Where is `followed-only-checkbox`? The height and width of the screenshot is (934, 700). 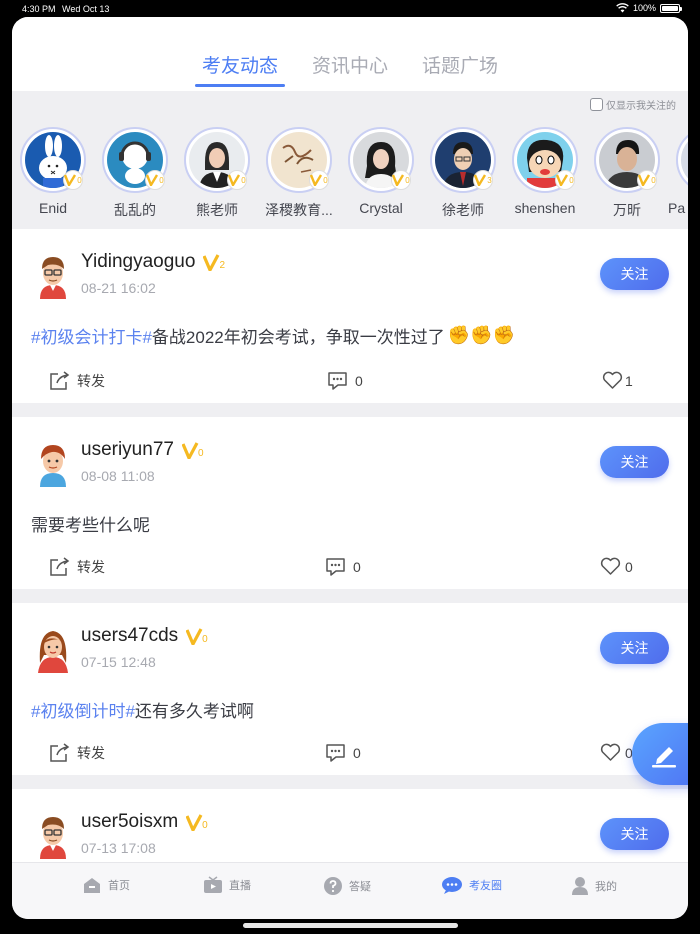 followed-only-checkbox is located at coordinates (596, 104).